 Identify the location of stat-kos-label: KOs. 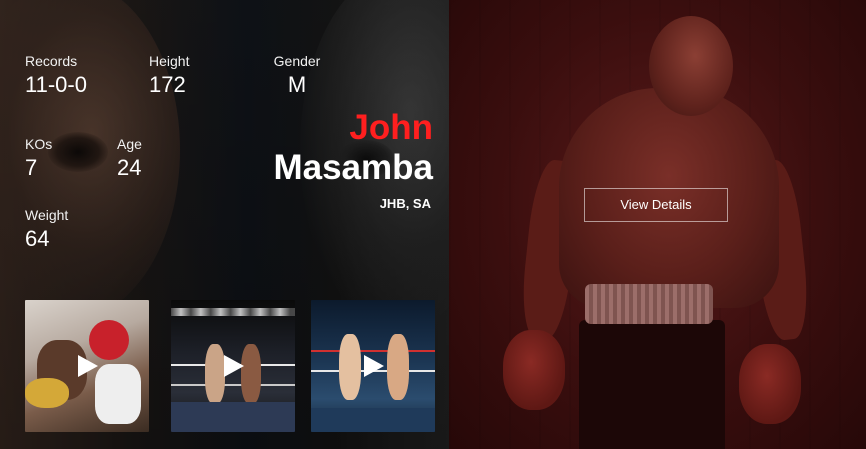
(39, 144).